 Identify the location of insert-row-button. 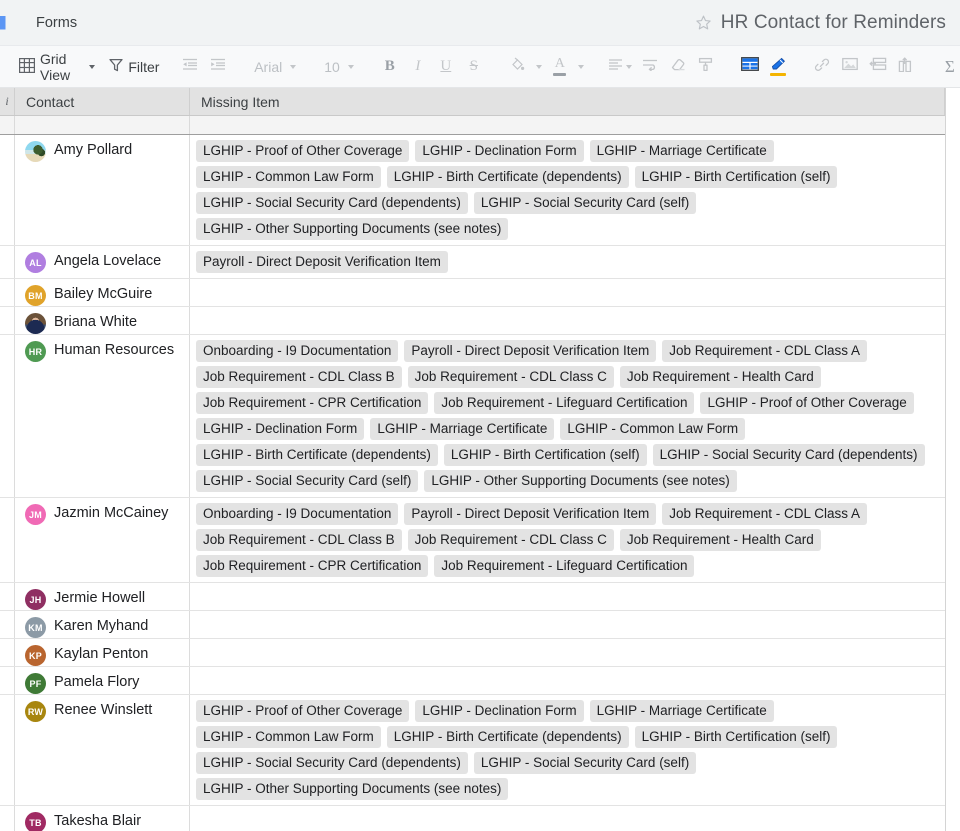
(878, 67).